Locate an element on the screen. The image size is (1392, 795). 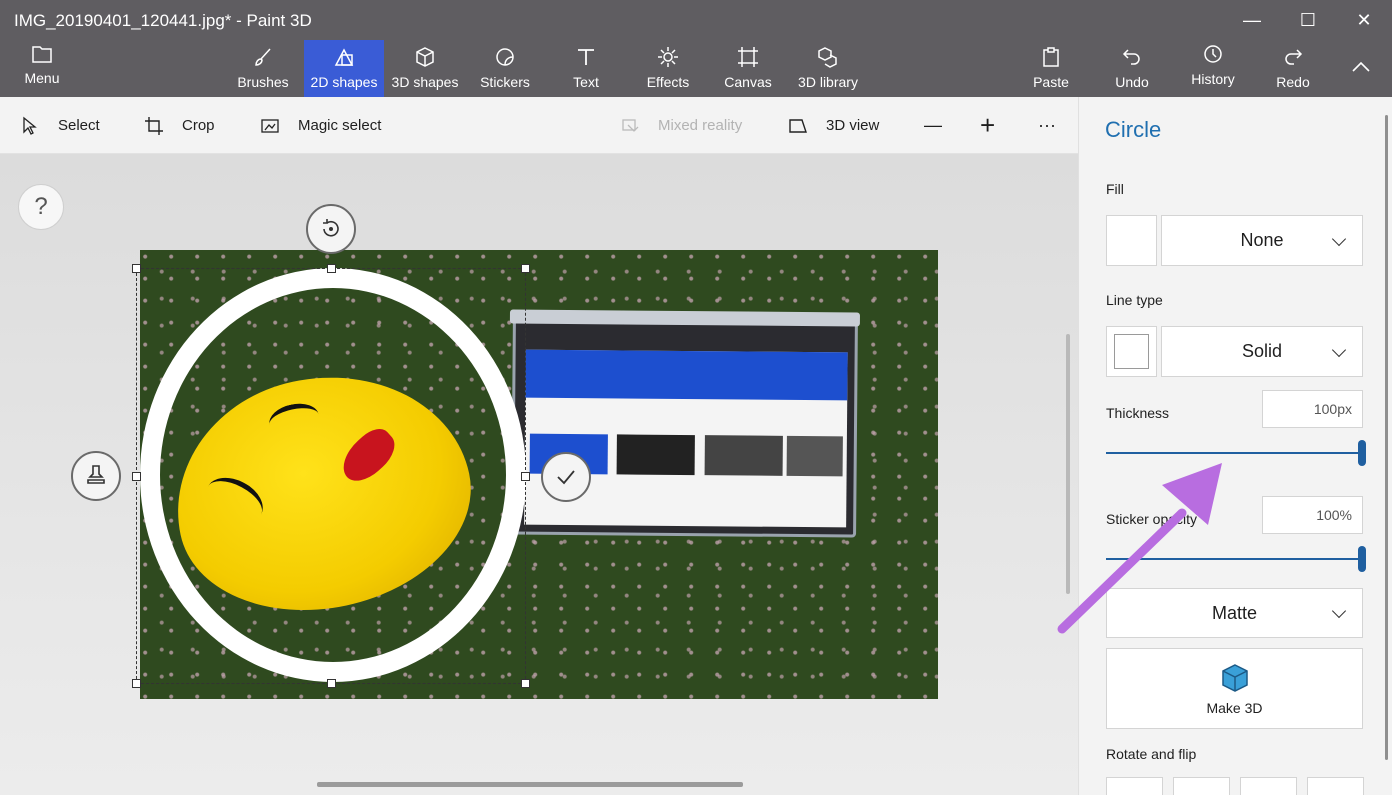
line-color-preview is located at coordinates (1131, 351).